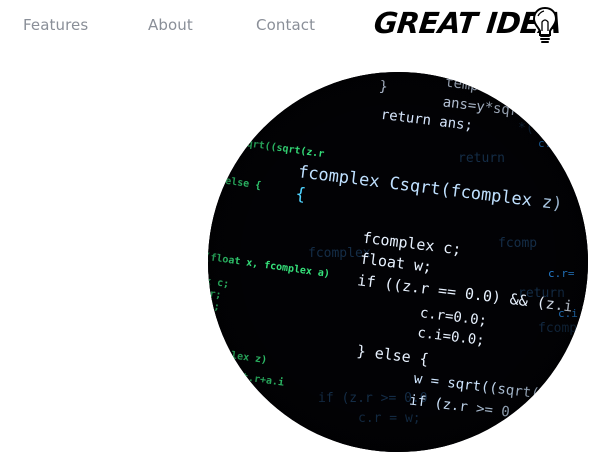 The width and height of the screenshot is (612, 458). Describe the element at coordinates (170, 25) in the screenshot. I see `nav-link-about: About` at that location.